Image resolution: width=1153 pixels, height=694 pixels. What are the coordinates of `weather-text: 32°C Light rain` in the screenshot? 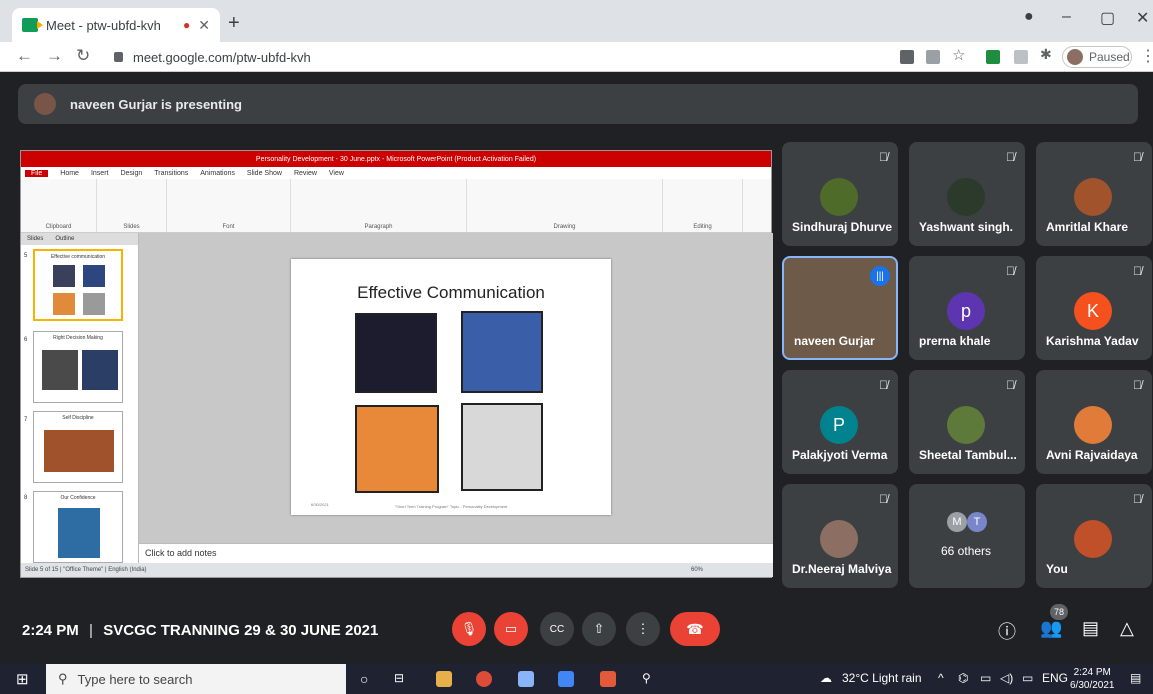 It's located at (882, 678).